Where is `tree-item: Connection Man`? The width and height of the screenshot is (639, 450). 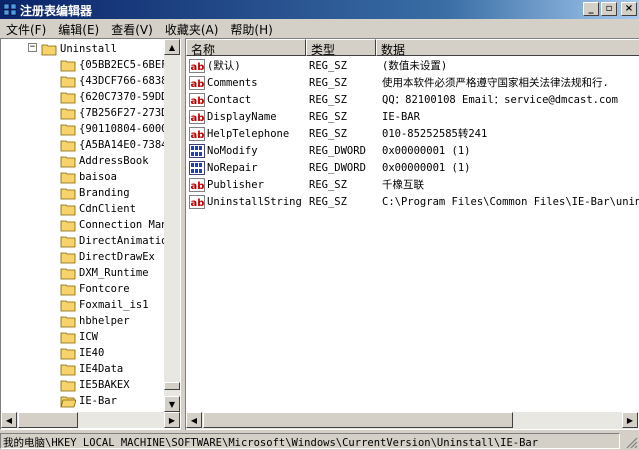 tree-item: Connection Man is located at coordinates (82, 225).